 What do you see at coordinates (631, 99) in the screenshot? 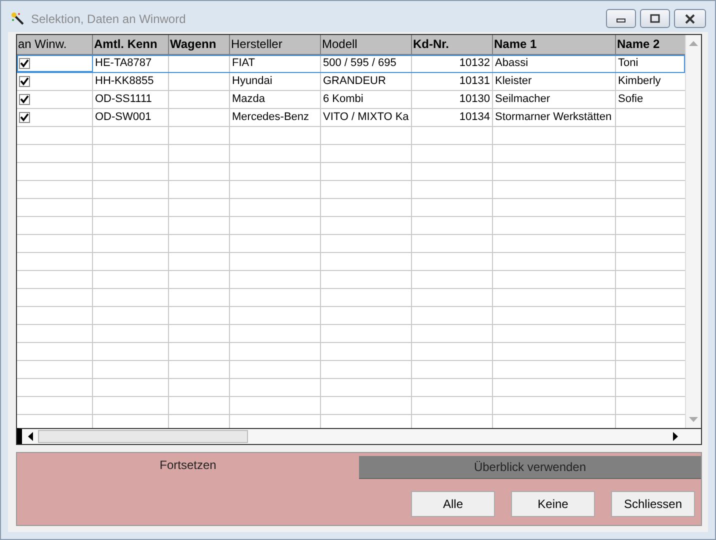
I see `table-cell: Sofie` at bounding box center [631, 99].